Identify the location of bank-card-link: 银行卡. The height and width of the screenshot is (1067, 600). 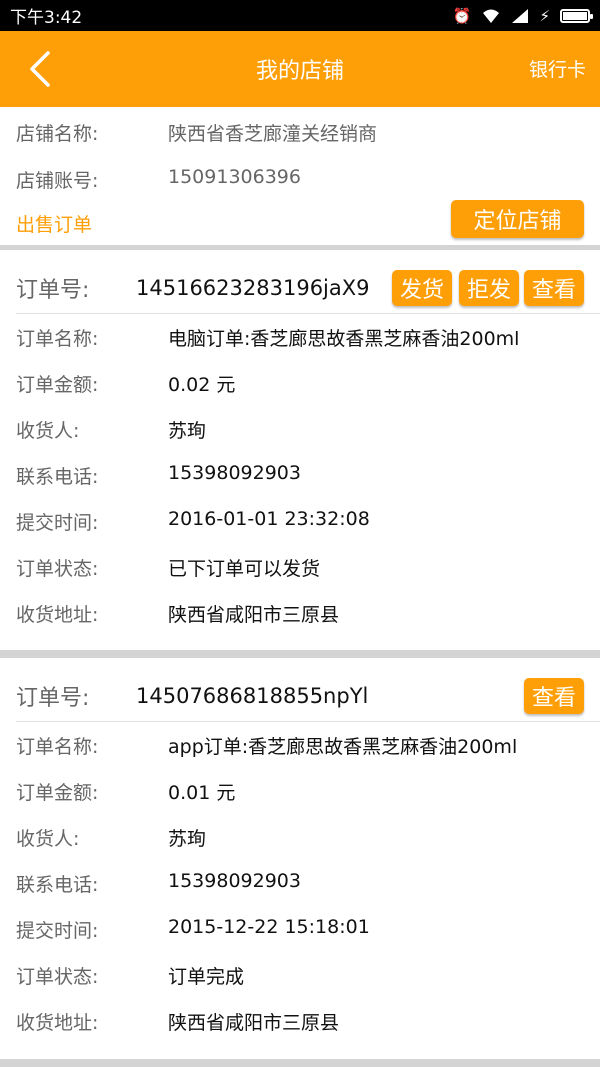
(557, 68).